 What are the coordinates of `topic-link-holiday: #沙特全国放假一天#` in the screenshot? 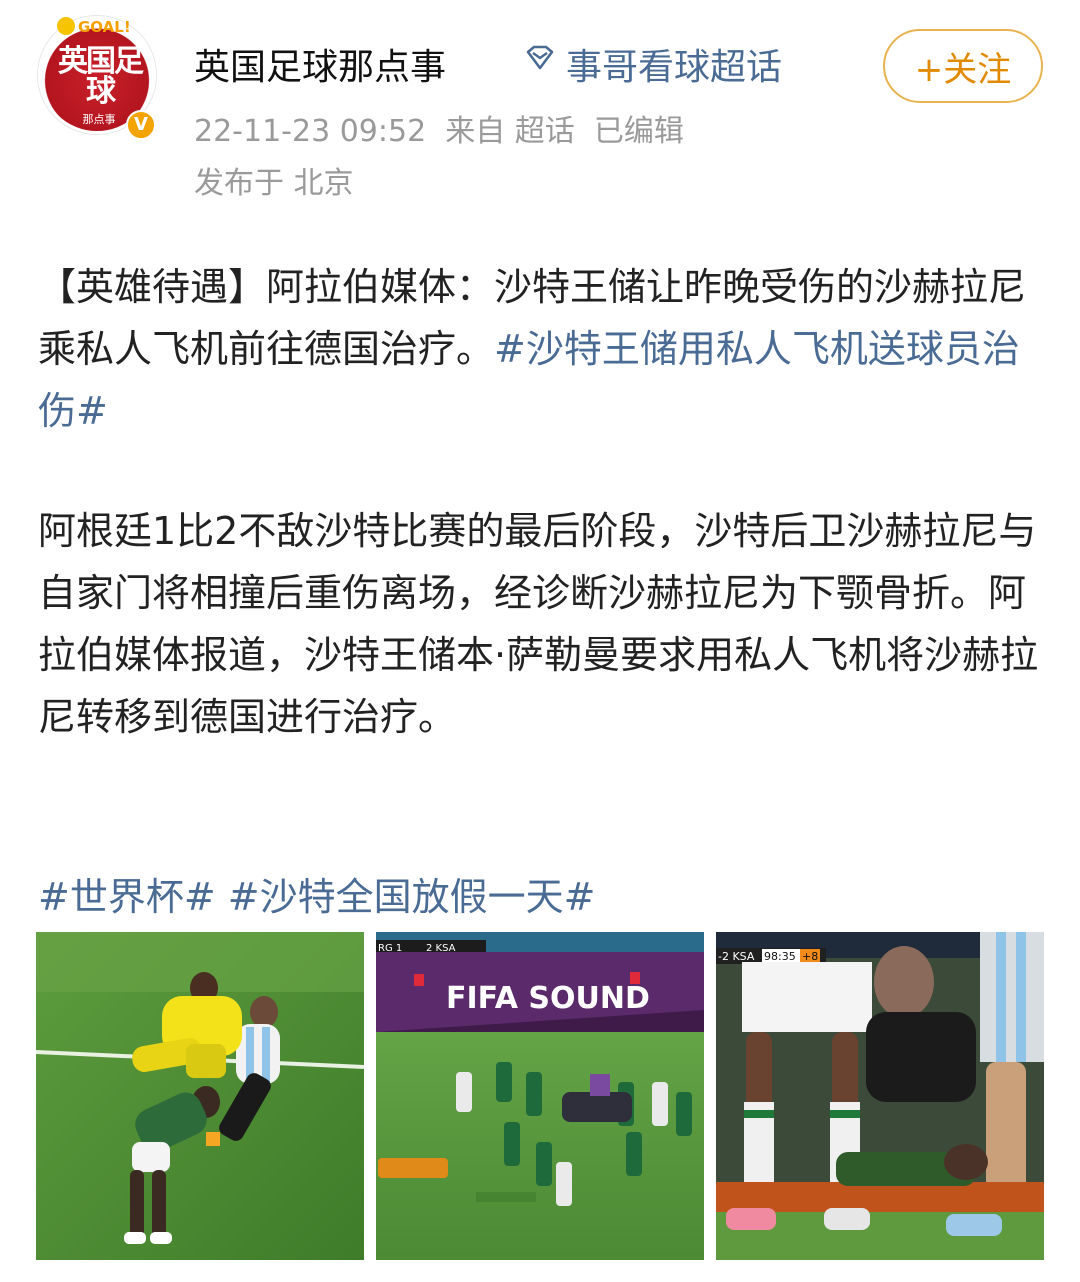 It's located at (412, 897).